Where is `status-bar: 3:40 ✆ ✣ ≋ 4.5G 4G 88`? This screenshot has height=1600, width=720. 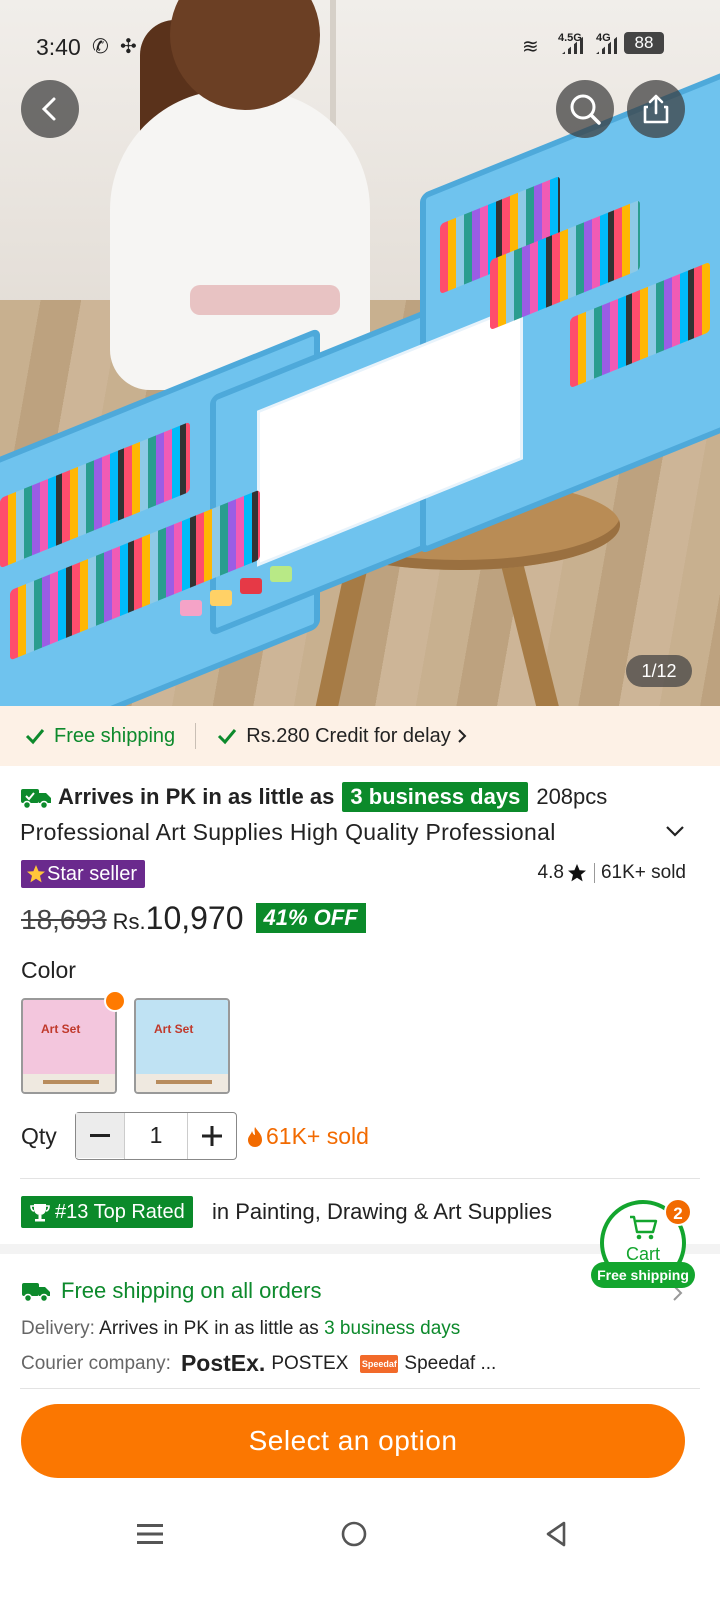 status-bar: 3:40 ✆ ✣ ≋ 4.5G 4G 88 is located at coordinates (360, 47).